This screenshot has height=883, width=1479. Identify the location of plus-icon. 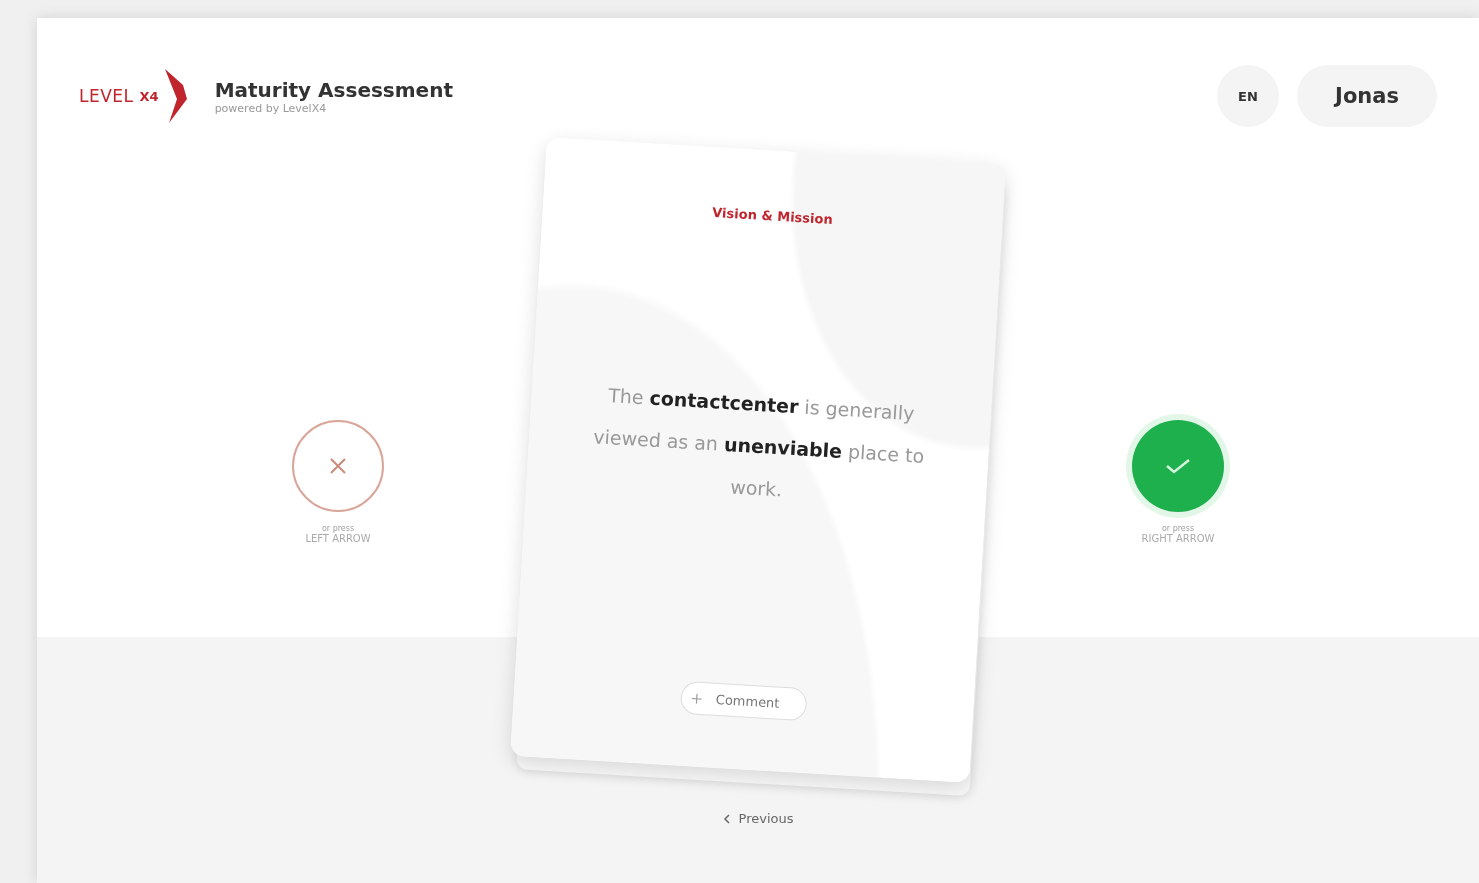
(697, 698).